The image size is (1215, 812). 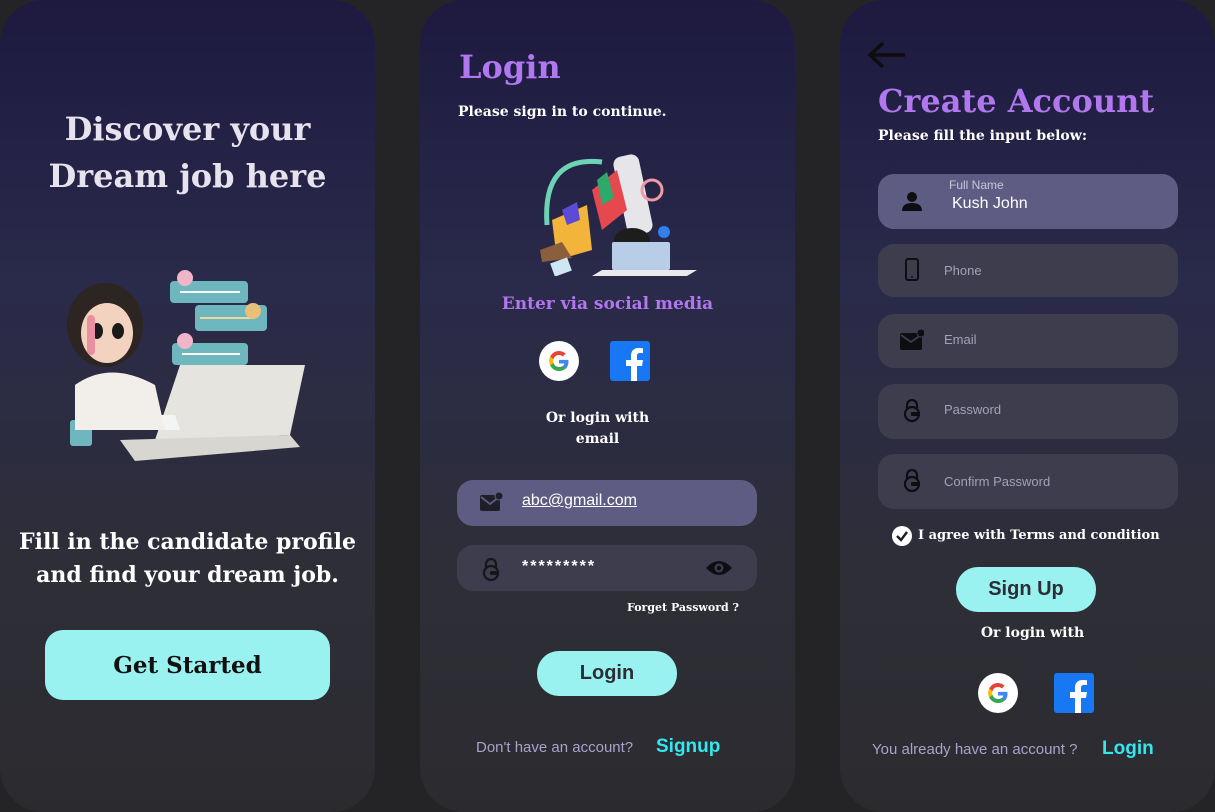 I want to click on email-value: abc@gmail.com, so click(x=579, y=500).